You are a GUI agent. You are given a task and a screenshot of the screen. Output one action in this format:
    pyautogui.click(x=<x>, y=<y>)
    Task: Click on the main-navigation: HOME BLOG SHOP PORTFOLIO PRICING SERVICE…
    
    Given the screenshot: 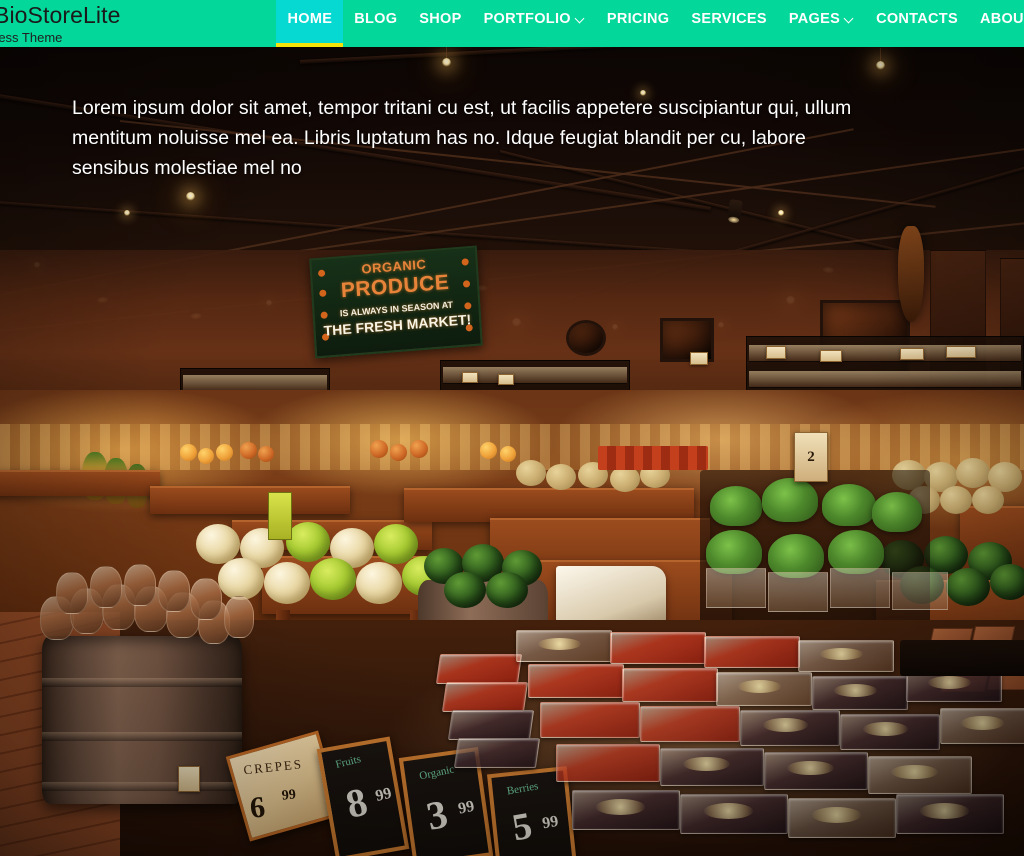 What is the action you would take?
    pyautogui.click(x=650, y=23)
    